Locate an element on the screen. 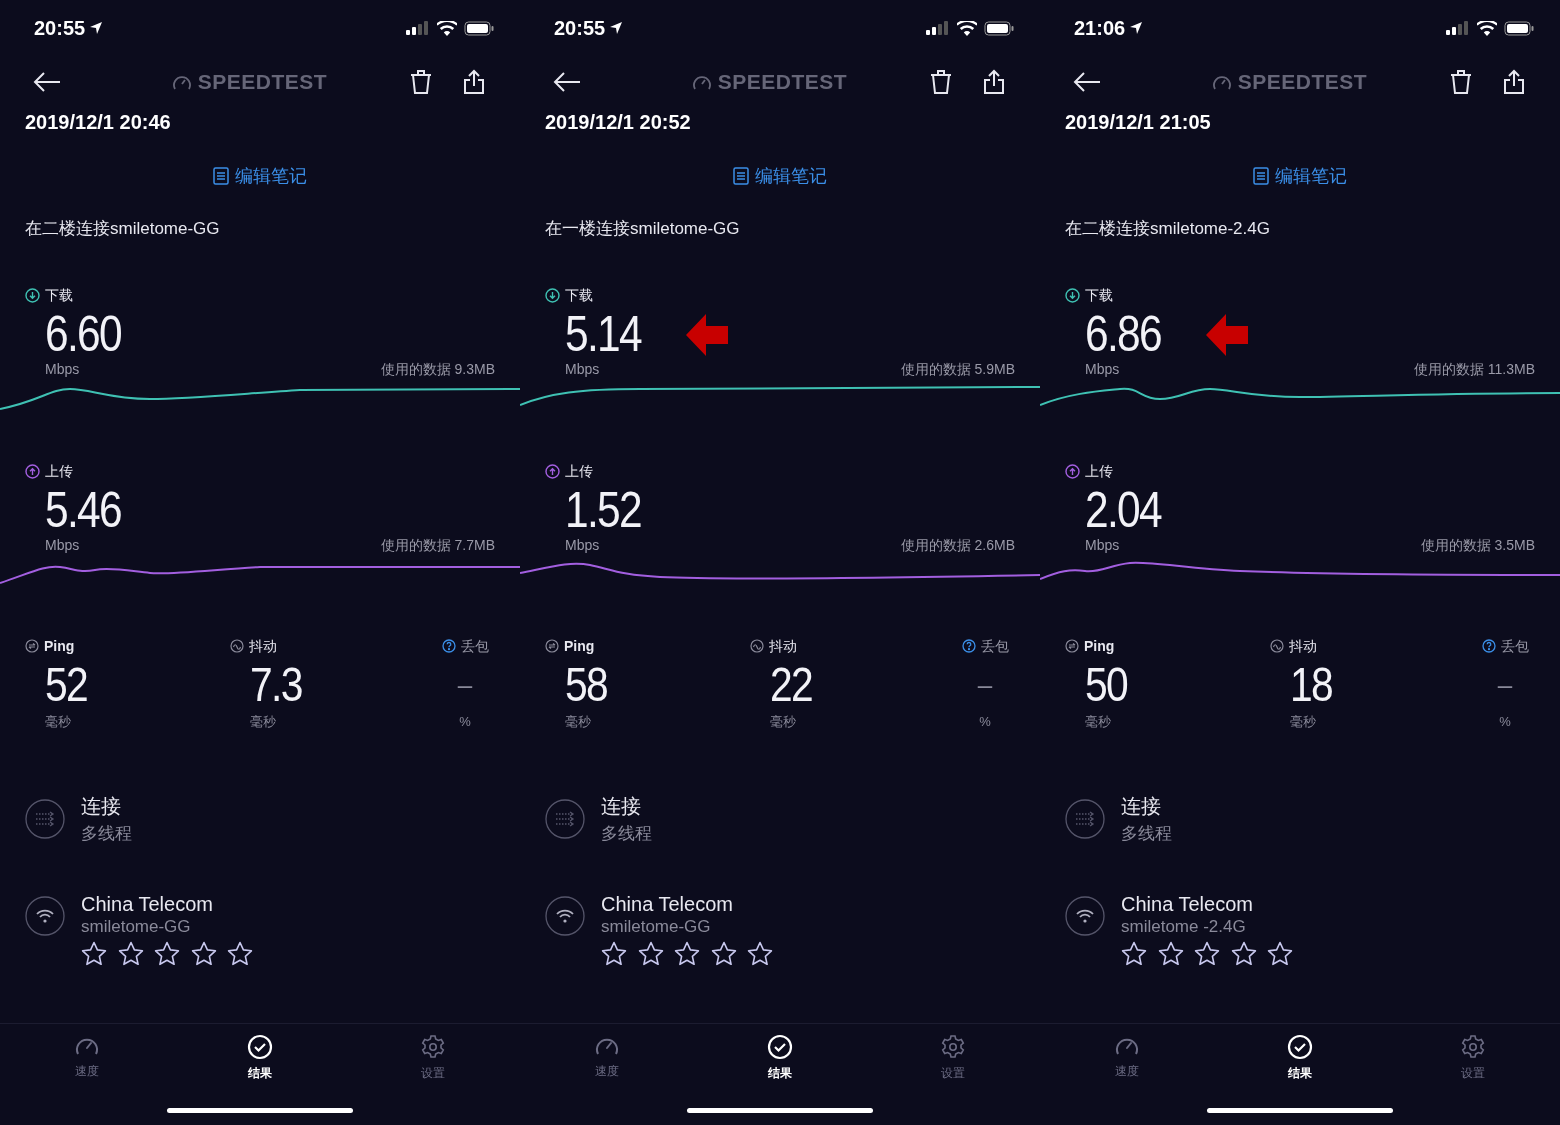 The image size is (1560, 1125). network-name: smiletome-GG is located at coordinates (656, 926).